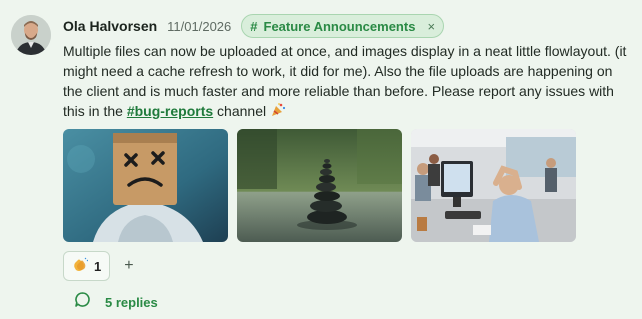 Image resolution: width=642 pixels, height=319 pixels. I want to click on channel-tag-label: Feature Announcements, so click(339, 26).